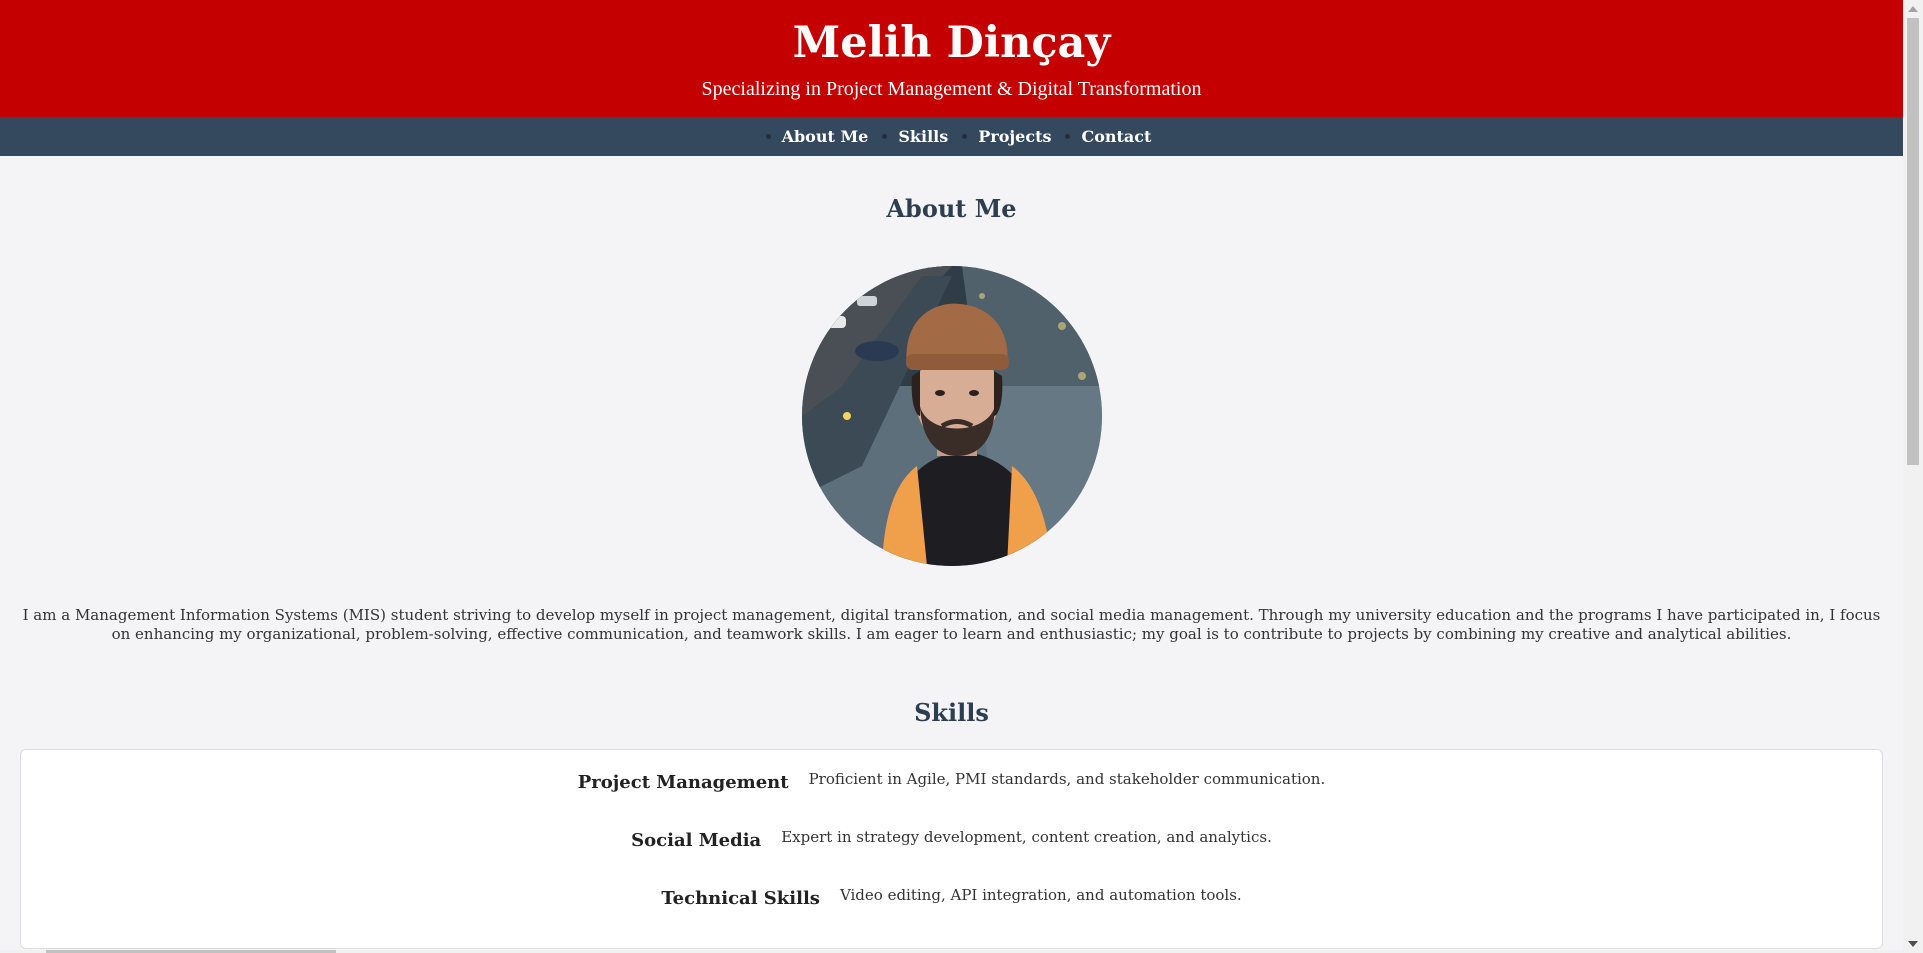 Image resolution: width=1923 pixels, height=953 pixels. Describe the element at coordinates (951, 43) in the screenshot. I see `site-title: Melih Dinçay` at that location.